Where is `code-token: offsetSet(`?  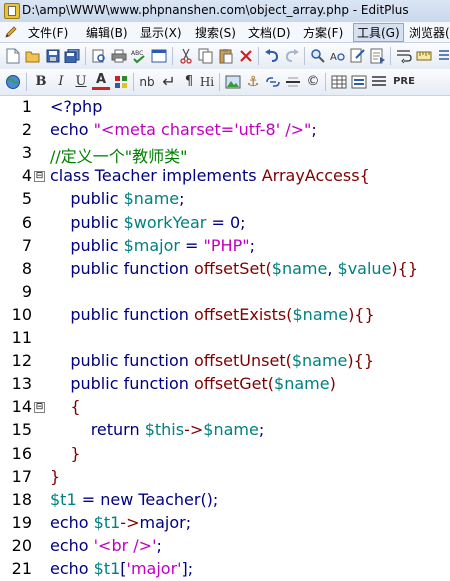
code-token: offsetSet( is located at coordinates (233, 268).